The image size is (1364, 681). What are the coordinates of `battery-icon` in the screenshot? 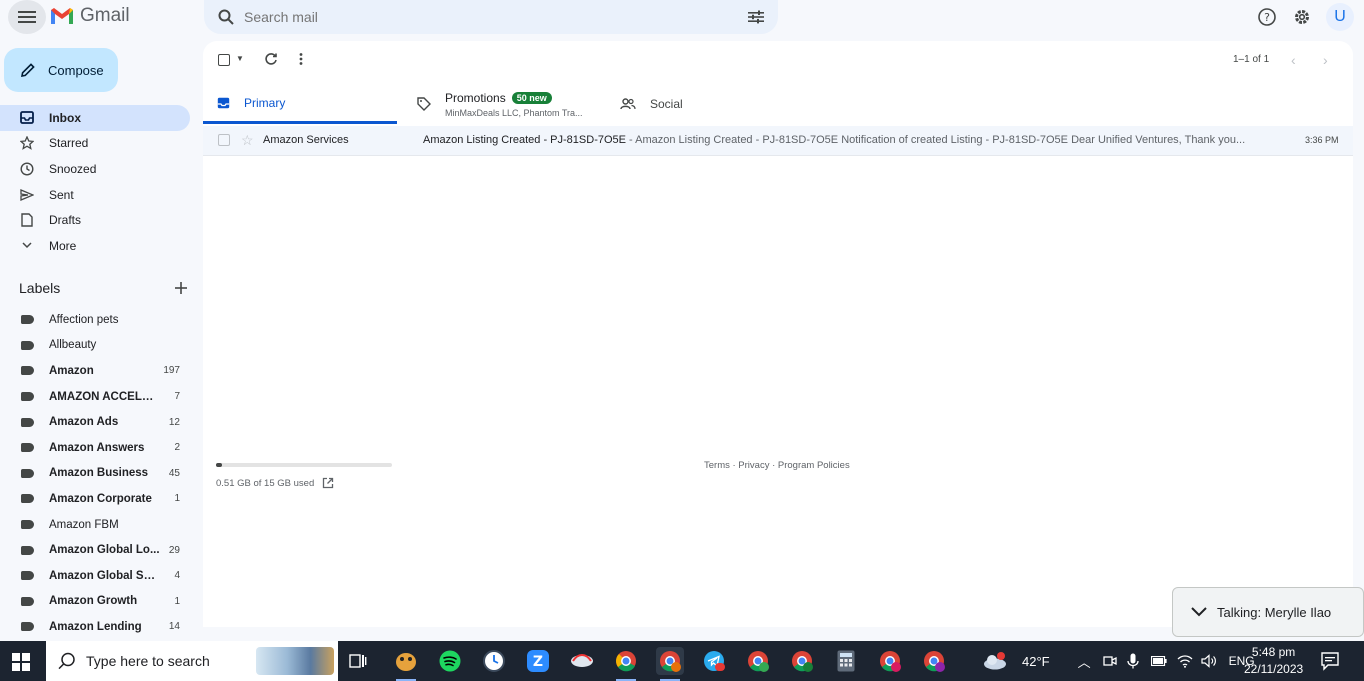 It's located at (1158, 661).